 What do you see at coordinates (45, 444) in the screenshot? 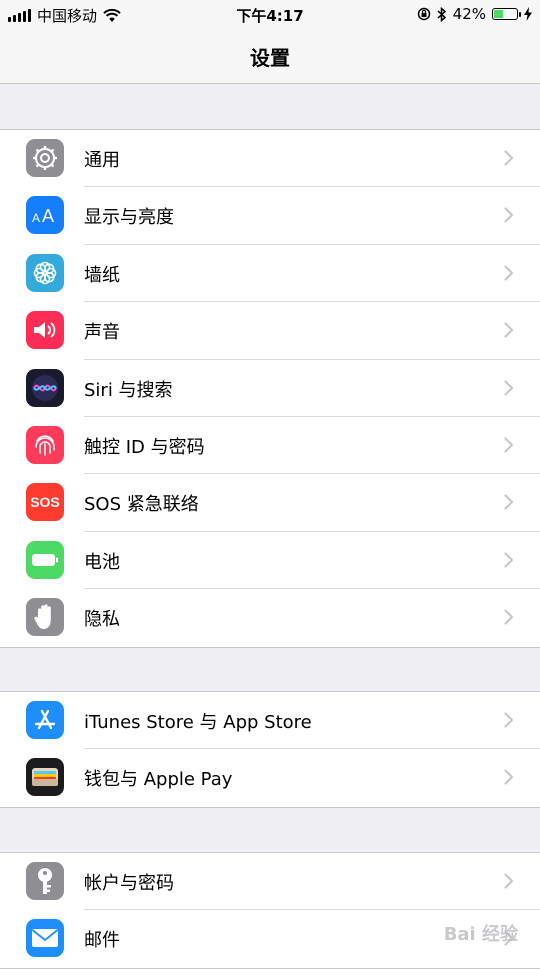
I see `fingerprint-icon` at bounding box center [45, 444].